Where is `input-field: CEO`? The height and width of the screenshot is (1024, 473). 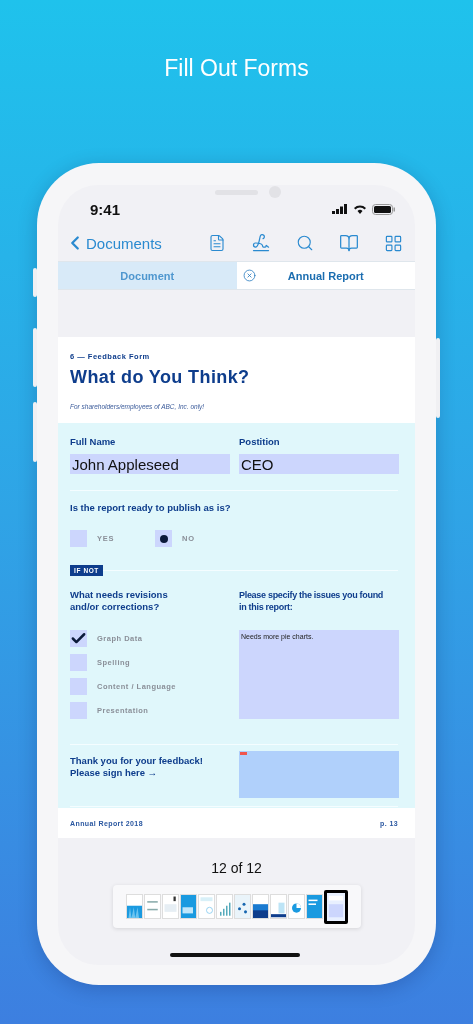
input-field: CEO is located at coordinates (319, 464).